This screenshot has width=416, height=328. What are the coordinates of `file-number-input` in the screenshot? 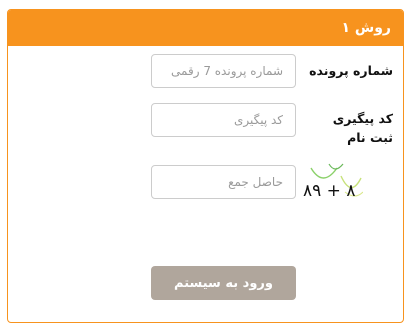 It's located at (223, 71).